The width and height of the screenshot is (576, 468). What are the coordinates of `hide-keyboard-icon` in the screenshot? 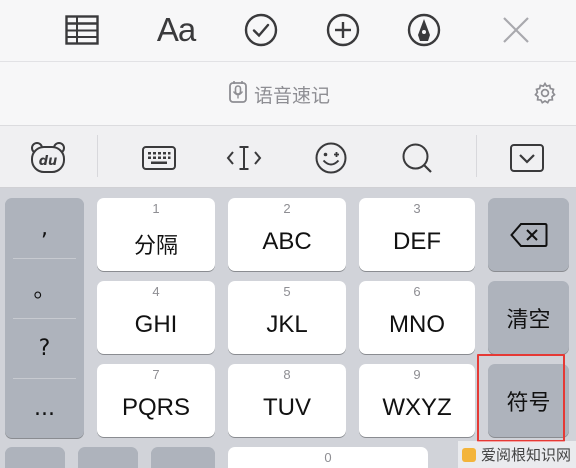 It's located at (527, 158).